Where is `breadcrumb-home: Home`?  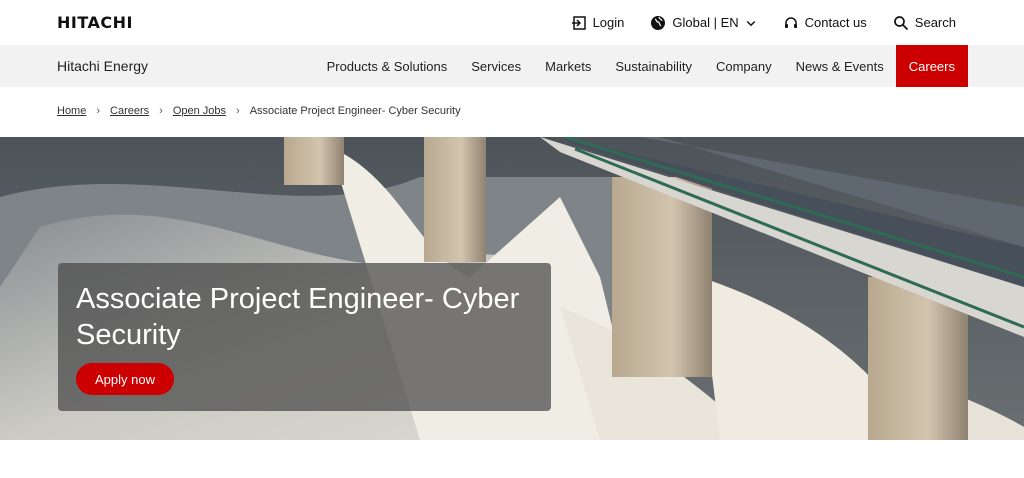 breadcrumb-home: Home is located at coordinates (71, 111).